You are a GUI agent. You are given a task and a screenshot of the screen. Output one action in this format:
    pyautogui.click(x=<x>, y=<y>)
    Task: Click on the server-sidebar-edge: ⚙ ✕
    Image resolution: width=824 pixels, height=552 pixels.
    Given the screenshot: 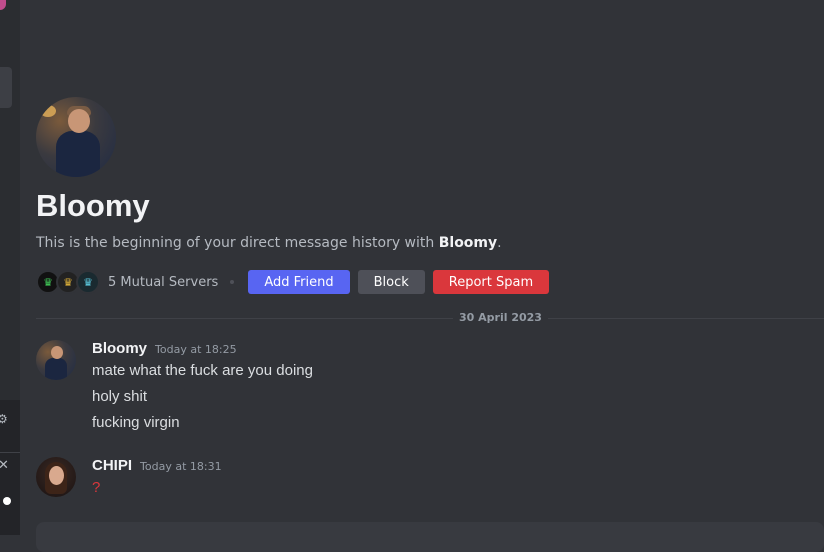 What is the action you would take?
    pyautogui.click(x=10, y=267)
    